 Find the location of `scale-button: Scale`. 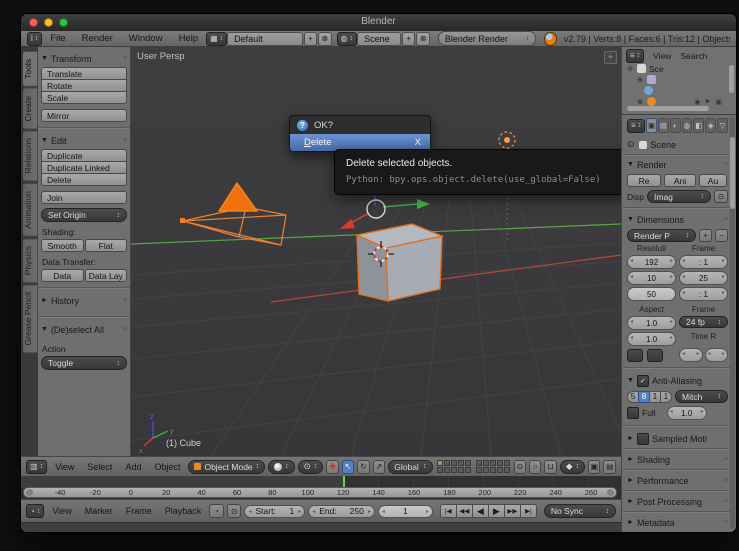

scale-button: Scale is located at coordinates (84, 97).